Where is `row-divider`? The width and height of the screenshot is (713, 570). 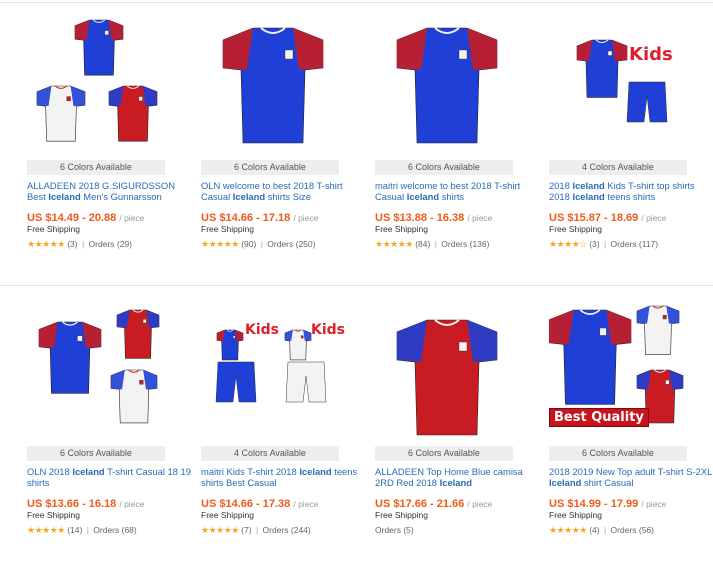 row-divider is located at coordinates (356, 285).